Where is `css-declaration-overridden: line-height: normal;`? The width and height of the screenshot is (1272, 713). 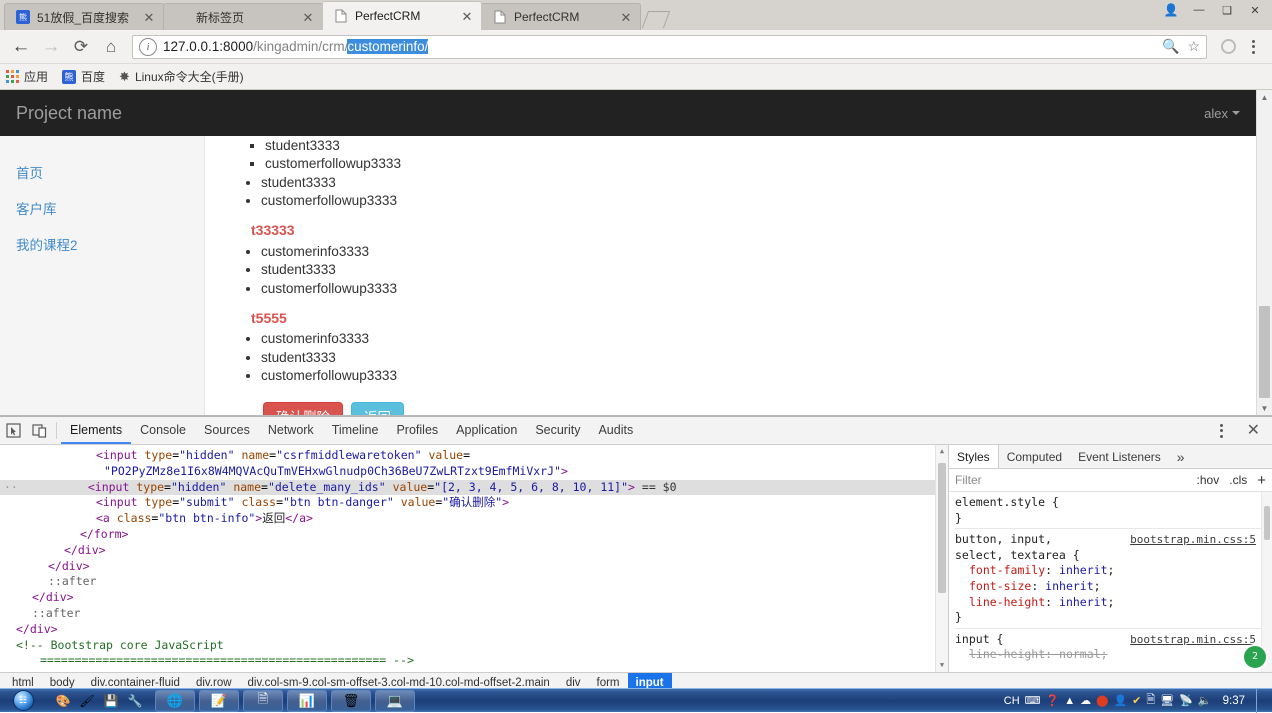 css-declaration-overridden: line-height: normal; is located at coordinates (1113, 655).